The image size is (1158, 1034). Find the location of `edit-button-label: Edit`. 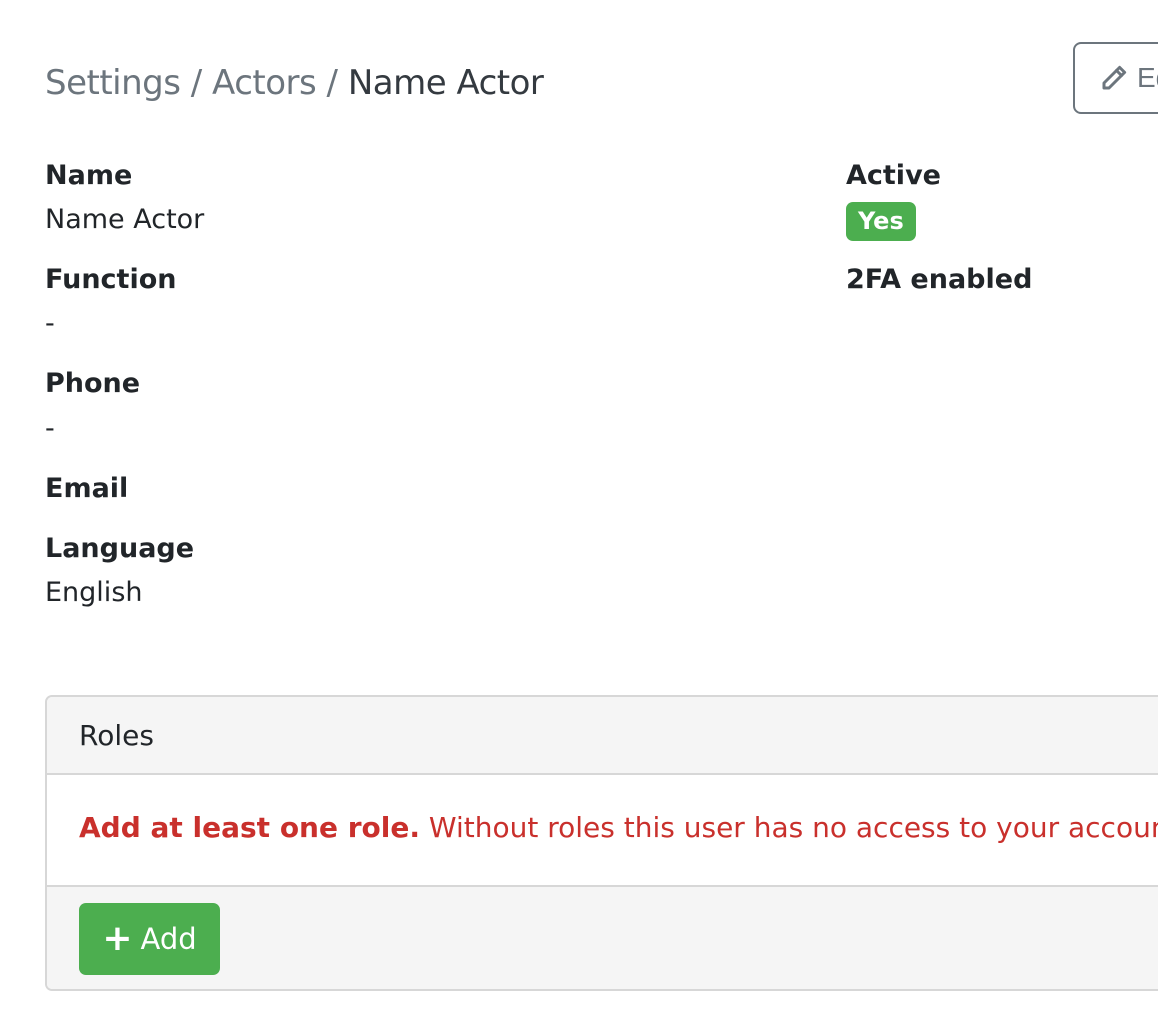

edit-button-label: Edit is located at coordinates (1147, 77).